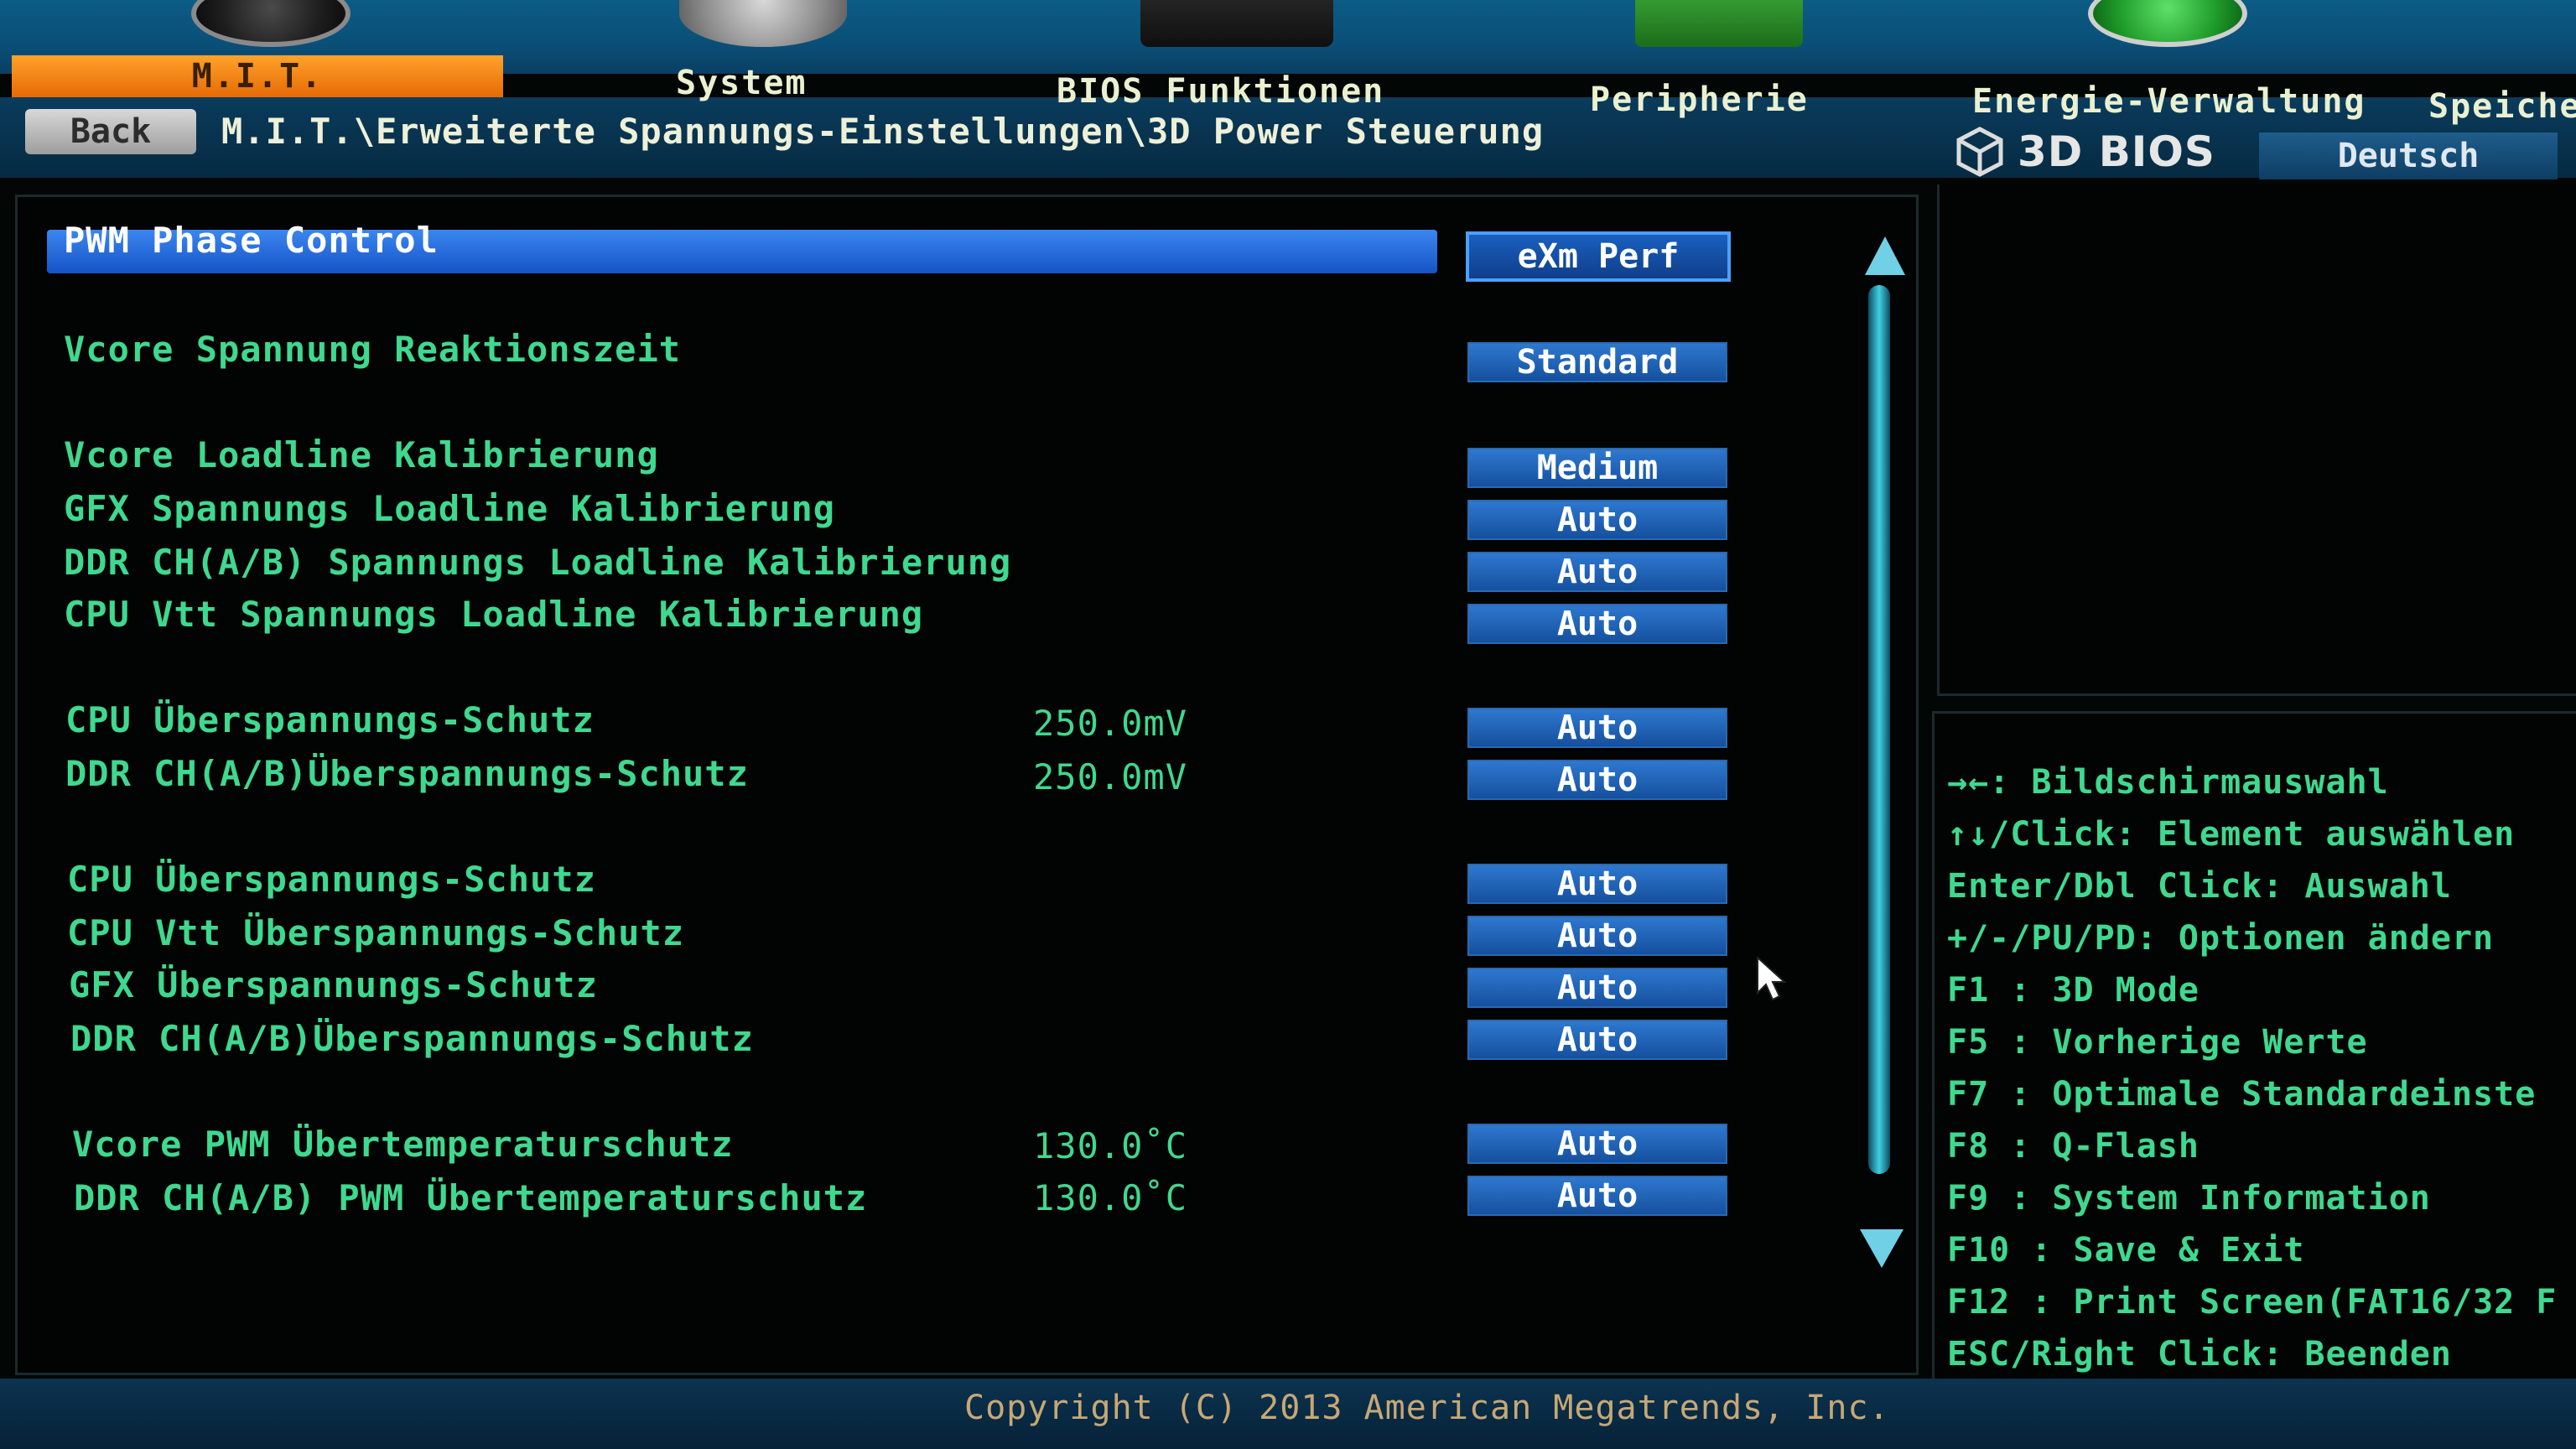 This screenshot has width=2576, height=1449. I want to click on info-panel, so click(2256, 440).